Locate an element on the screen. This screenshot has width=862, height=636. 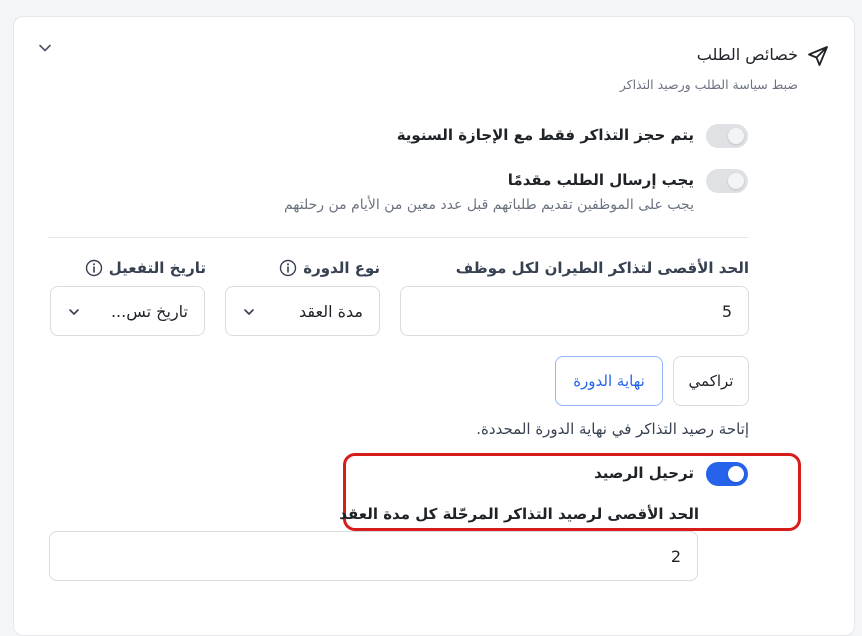
accrual-cumulative-option: تراكمي is located at coordinates (711, 381).